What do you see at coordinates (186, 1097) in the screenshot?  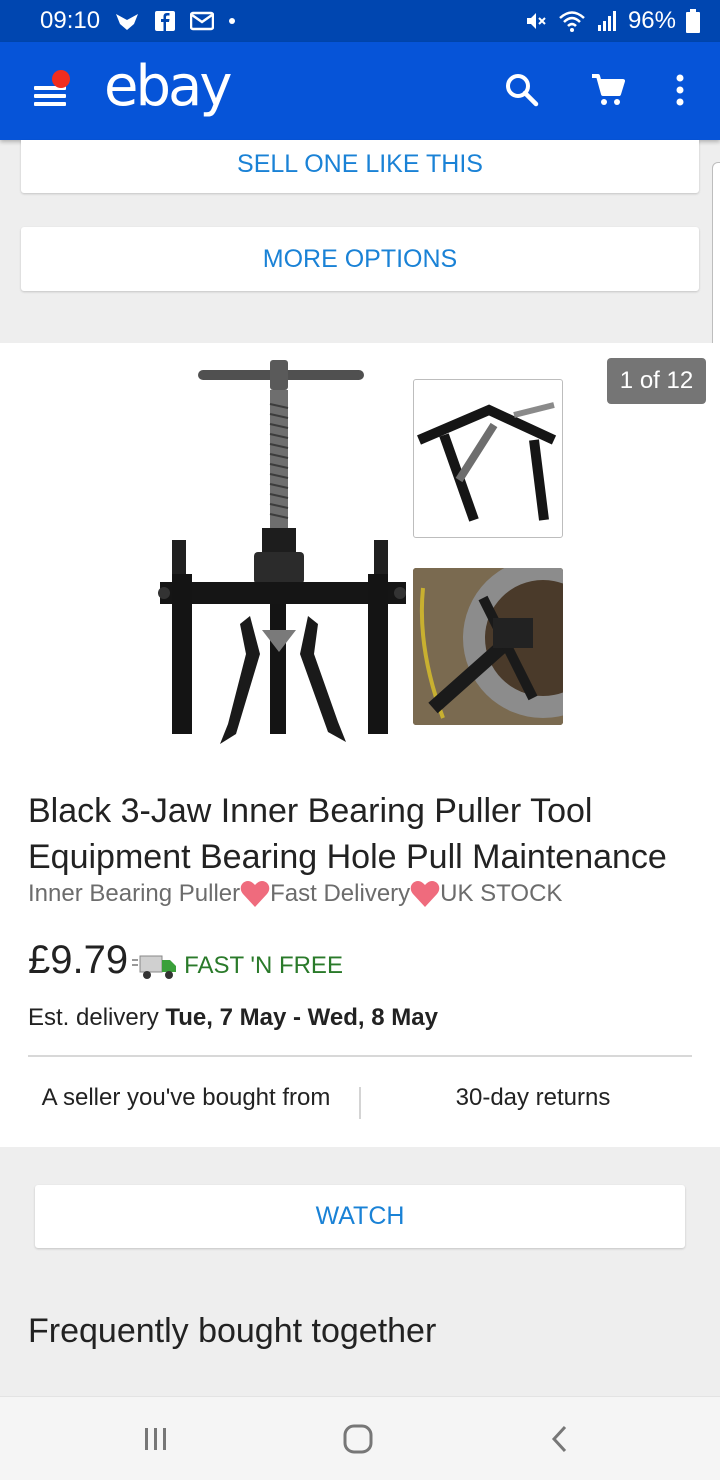 I see `seller-badge: A seller you've bought from` at bounding box center [186, 1097].